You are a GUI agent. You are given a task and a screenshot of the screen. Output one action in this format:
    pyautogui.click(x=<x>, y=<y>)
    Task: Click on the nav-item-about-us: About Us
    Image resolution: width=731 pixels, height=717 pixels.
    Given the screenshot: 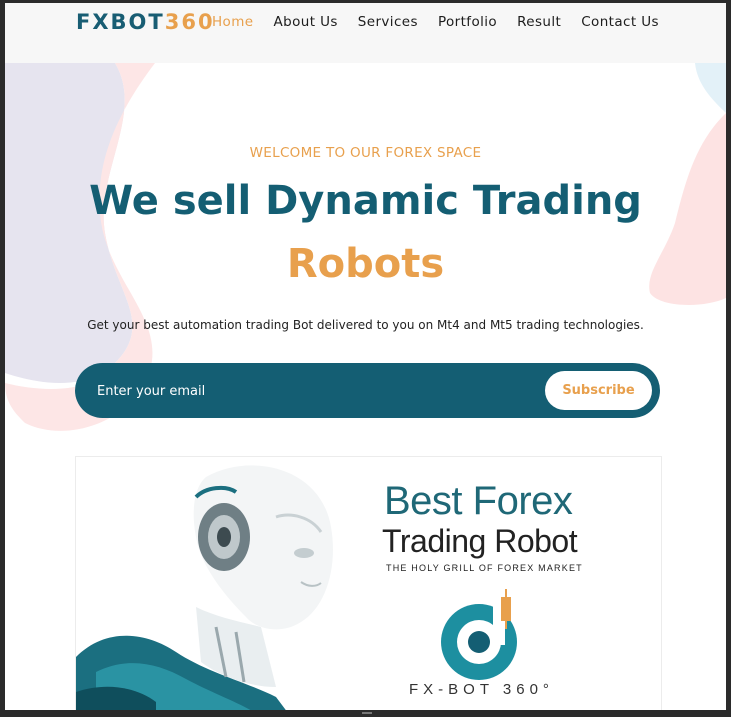 What is the action you would take?
    pyautogui.click(x=305, y=22)
    